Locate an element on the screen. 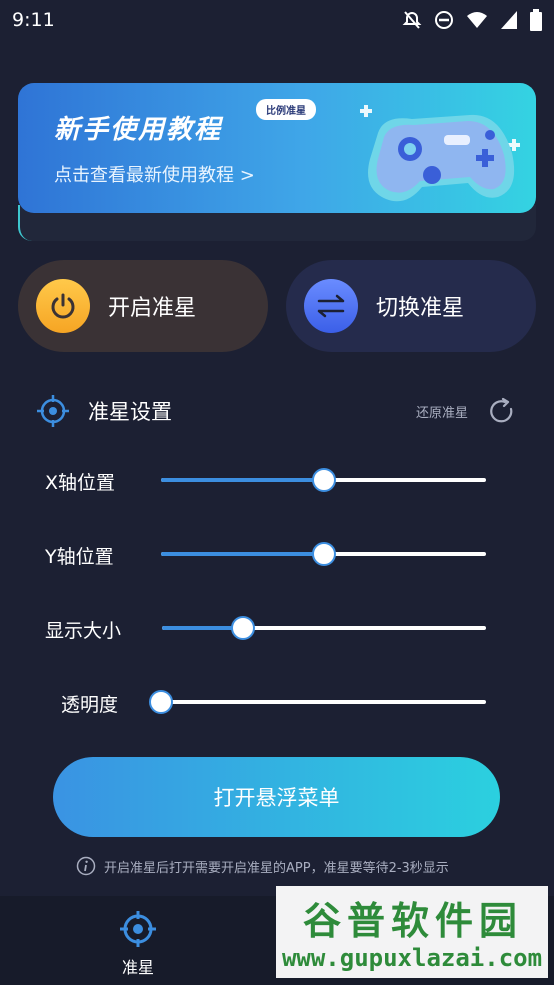 Image resolution: width=554 pixels, height=985 pixels. info-icon is located at coordinates (86, 866).